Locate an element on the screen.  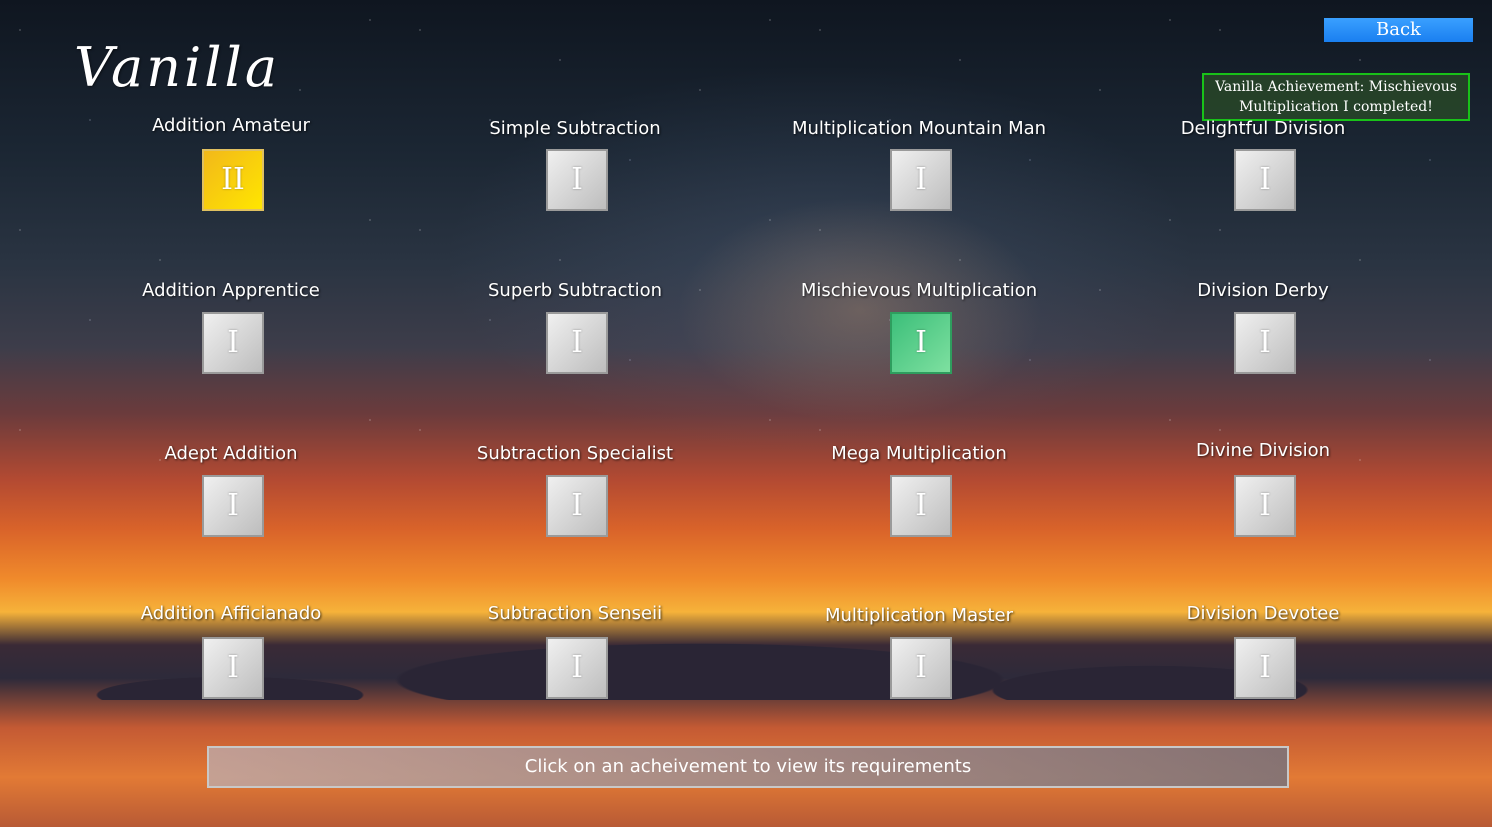
achievement-division-devotee: Division Devotee I is located at coordinates (1263, 658).